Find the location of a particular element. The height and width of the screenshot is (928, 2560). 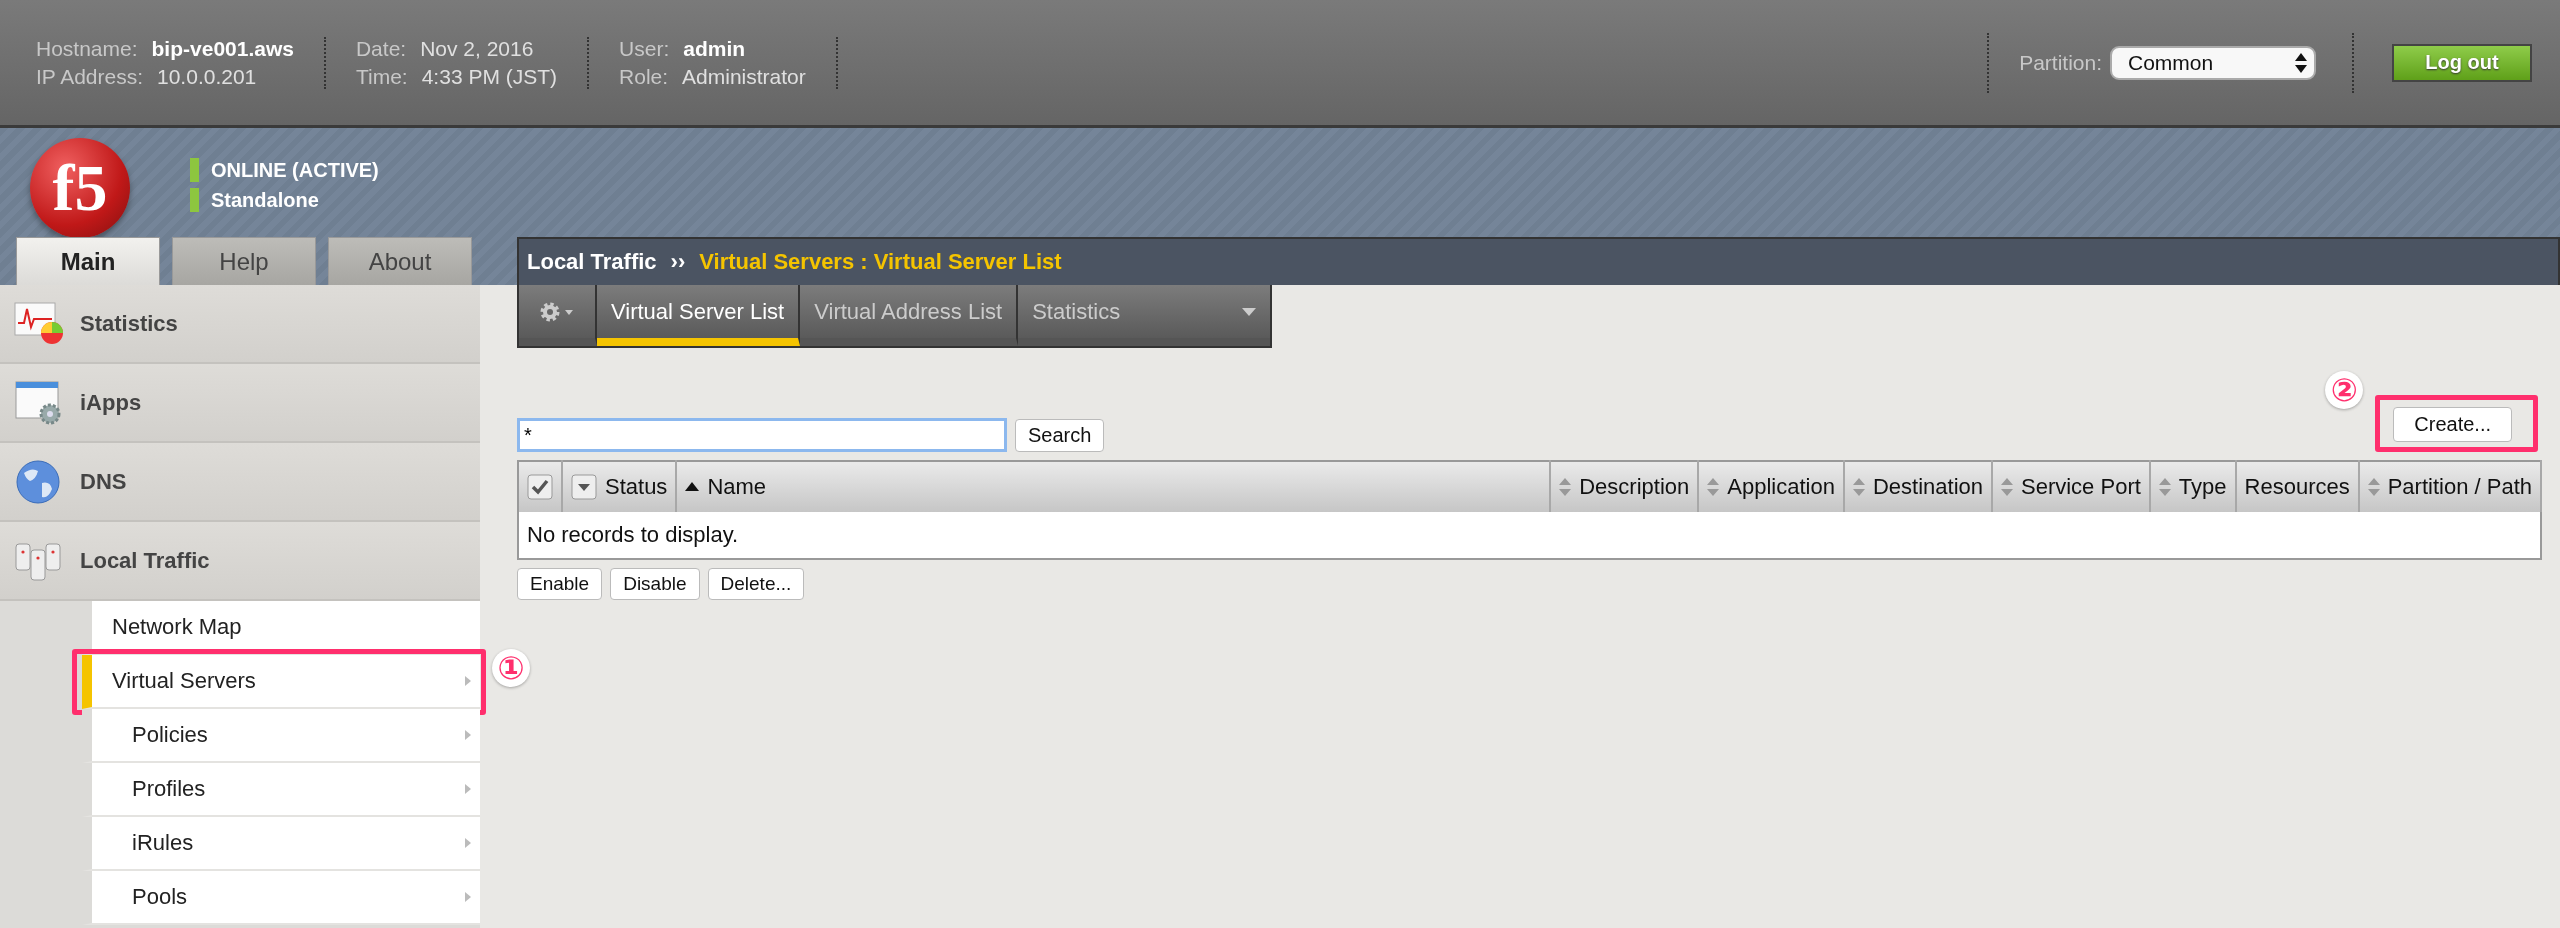

status-text: Standalone is located at coordinates (265, 200).